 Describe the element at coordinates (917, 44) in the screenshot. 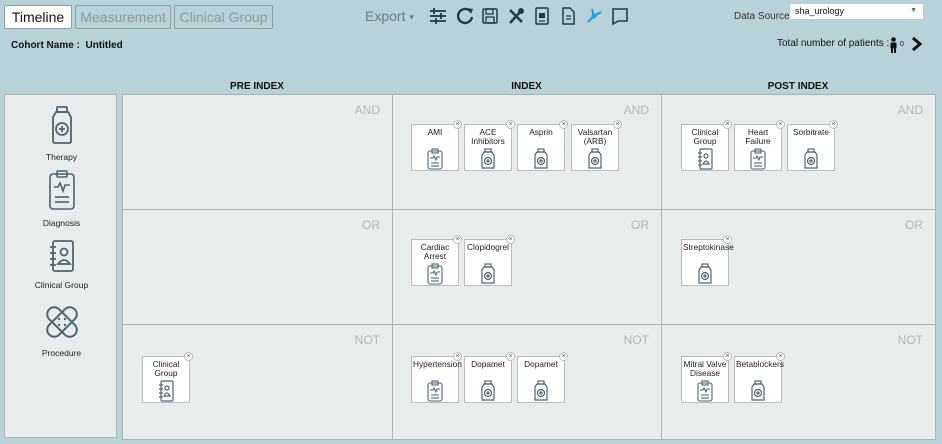

I see `chevron-right-icon` at that location.